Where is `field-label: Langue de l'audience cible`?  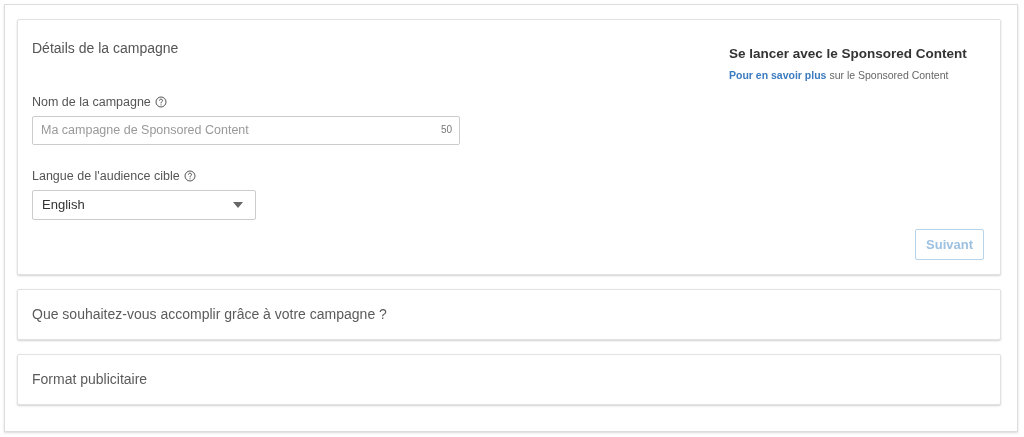
field-label: Langue de l'audience cible is located at coordinates (106, 176).